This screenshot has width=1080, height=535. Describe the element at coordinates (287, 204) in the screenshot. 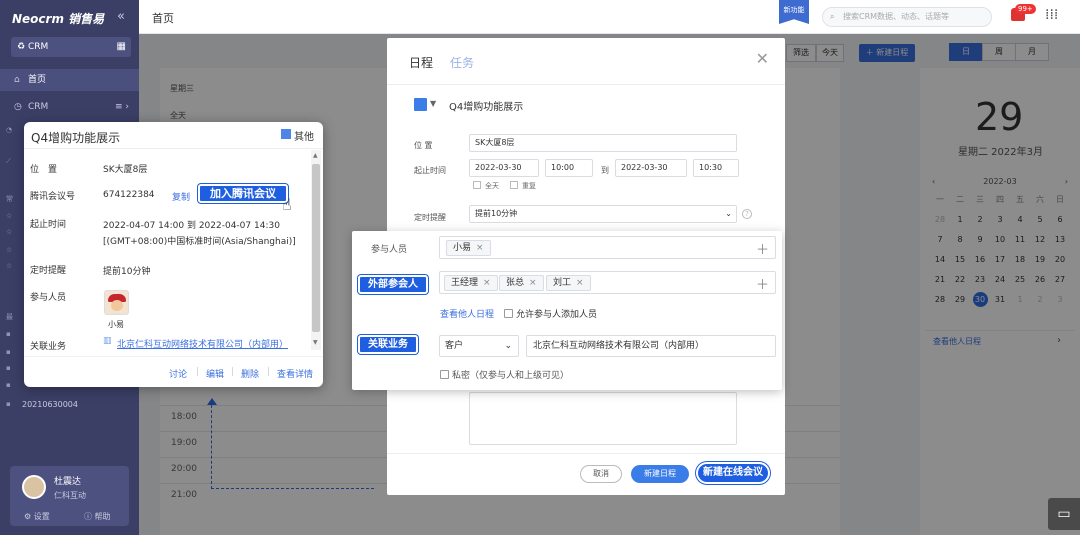

I see `pointer-cursor-icon: ☝` at that location.